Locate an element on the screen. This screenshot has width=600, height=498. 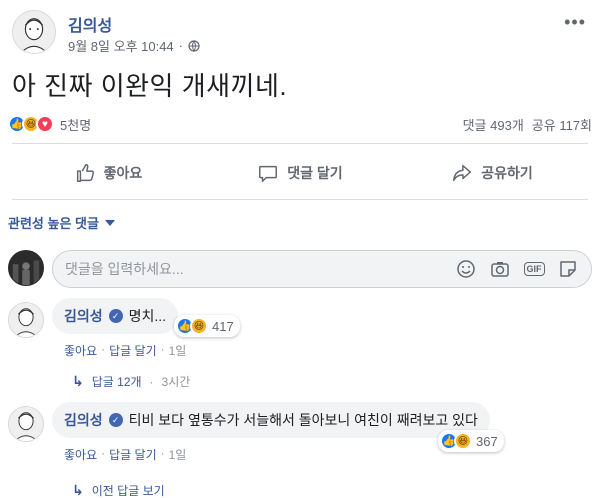
comment-input-row: GIF is located at coordinates (300, 270).